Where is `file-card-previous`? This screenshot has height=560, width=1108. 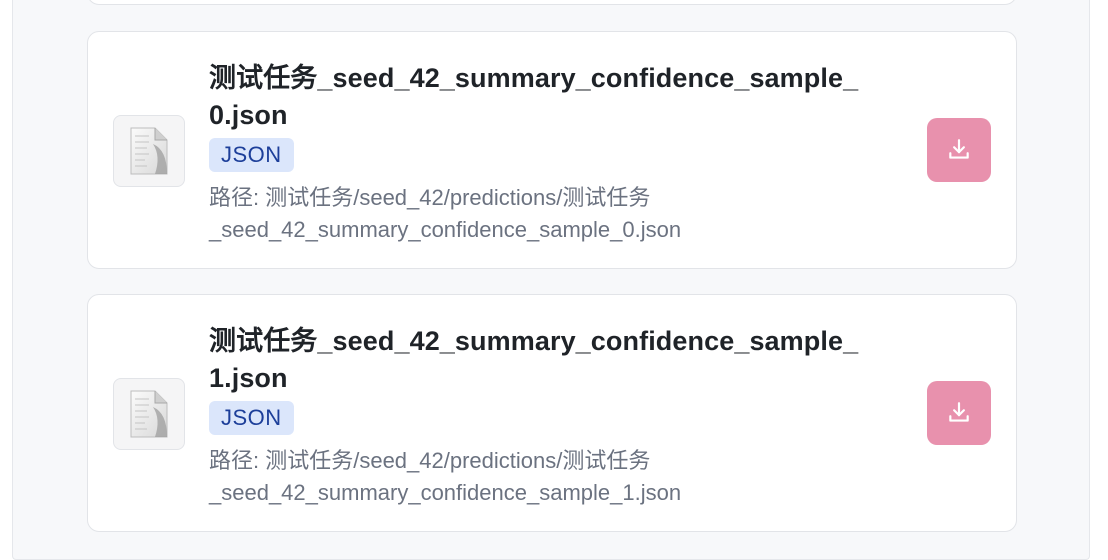
file-card-previous is located at coordinates (552, 2).